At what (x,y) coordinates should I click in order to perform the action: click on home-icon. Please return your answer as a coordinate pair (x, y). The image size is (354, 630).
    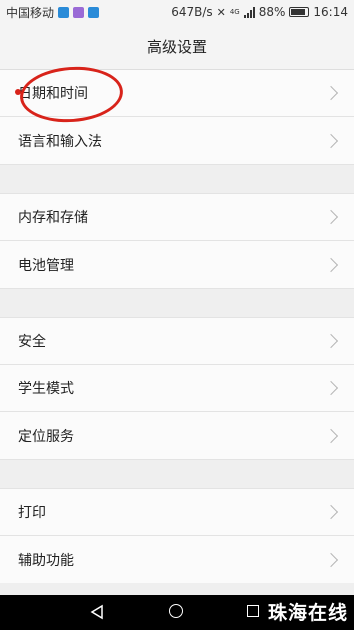
    Looking at the image, I should click on (176, 611).